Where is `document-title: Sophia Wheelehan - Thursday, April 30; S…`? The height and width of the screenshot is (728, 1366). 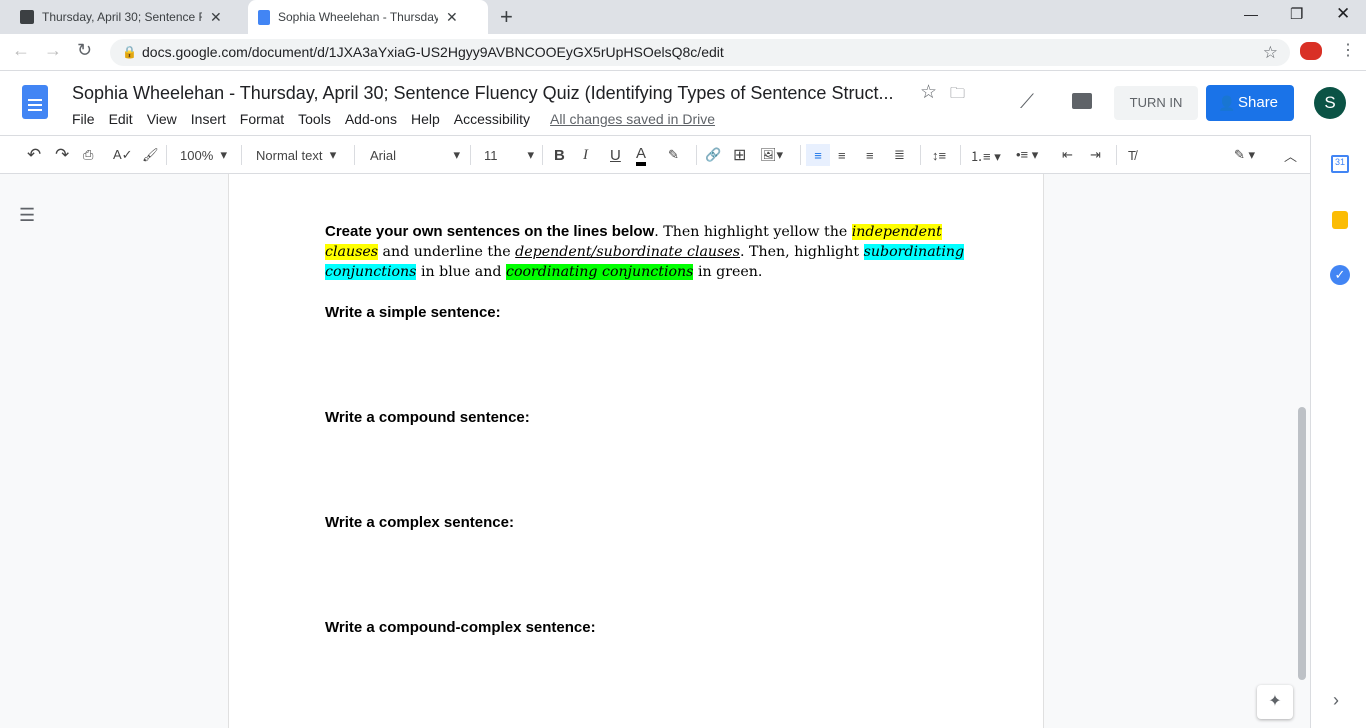 document-title: Sophia Wheelehan - Thursday, April 30; S… is located at coordinates (482, 93).